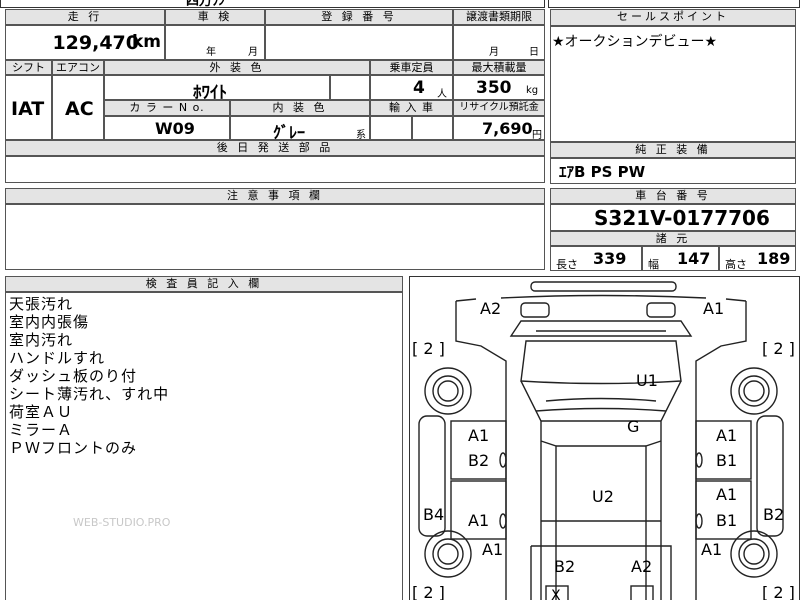 This screenshot has width=800, height=600. Describe the element at coordinates (534, 52) in the screenshot. I see `transfer-day-unit: 日` at that location.